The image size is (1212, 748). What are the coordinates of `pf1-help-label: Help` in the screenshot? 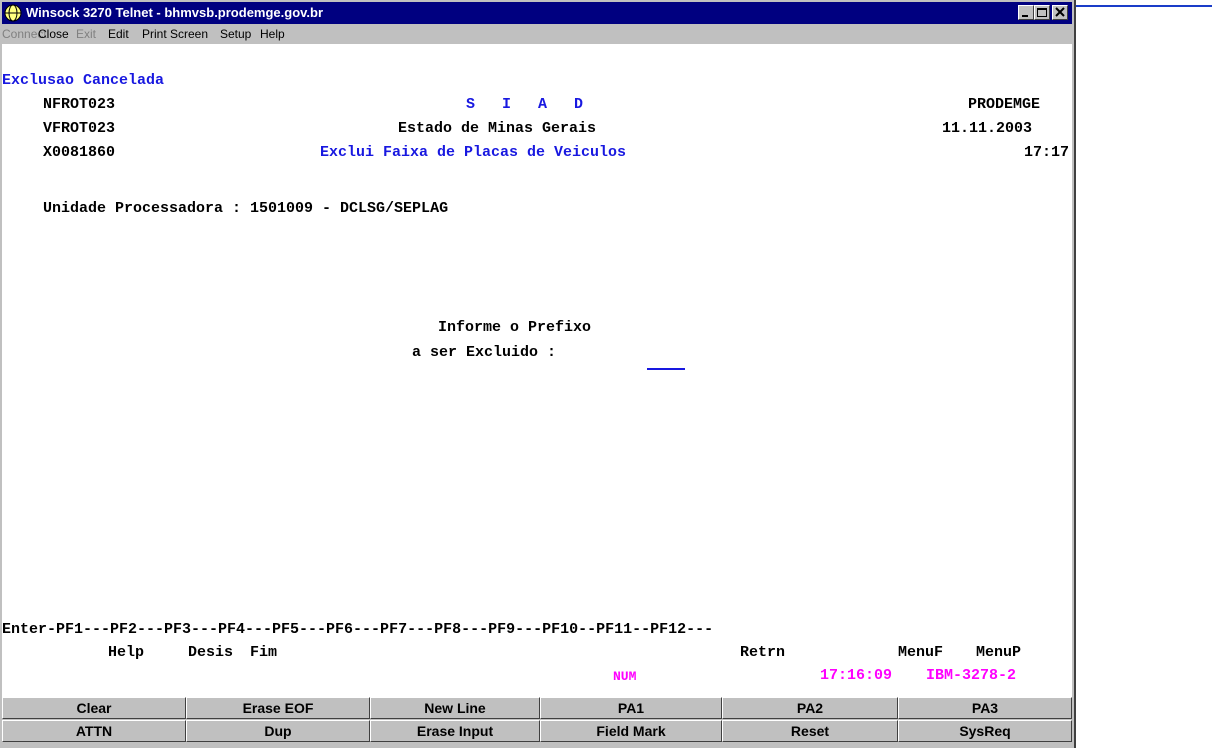 It's located at (126, 652).